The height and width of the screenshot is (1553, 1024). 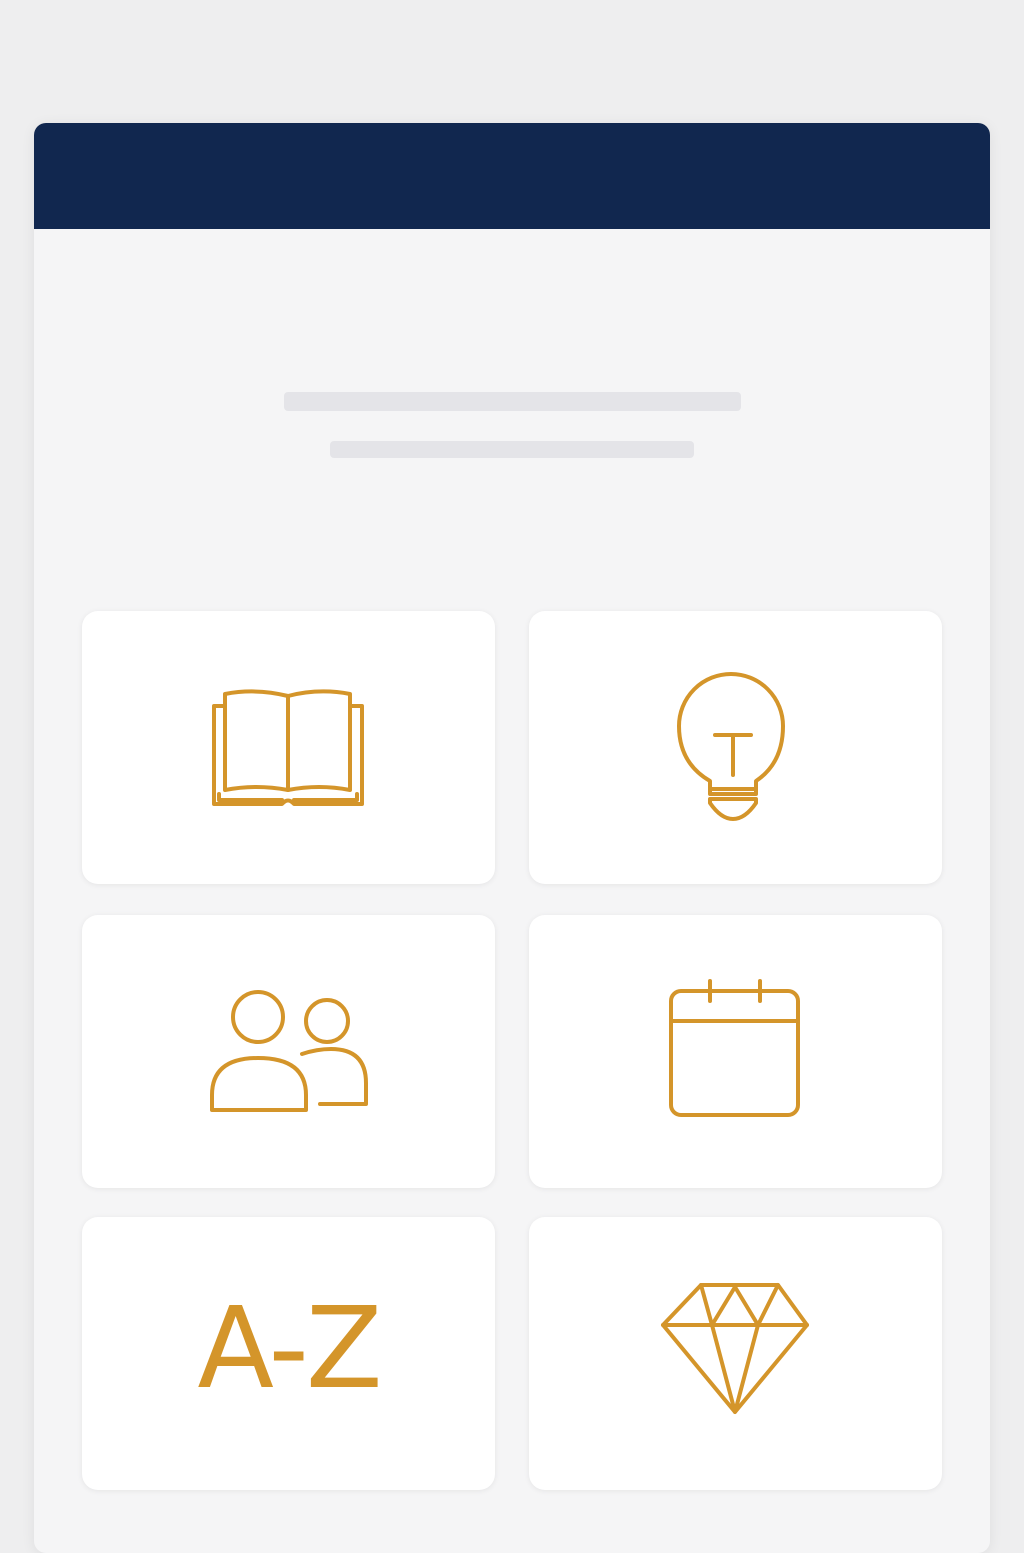 I want to click on tile-diamond, so click(x=735, y=1353).